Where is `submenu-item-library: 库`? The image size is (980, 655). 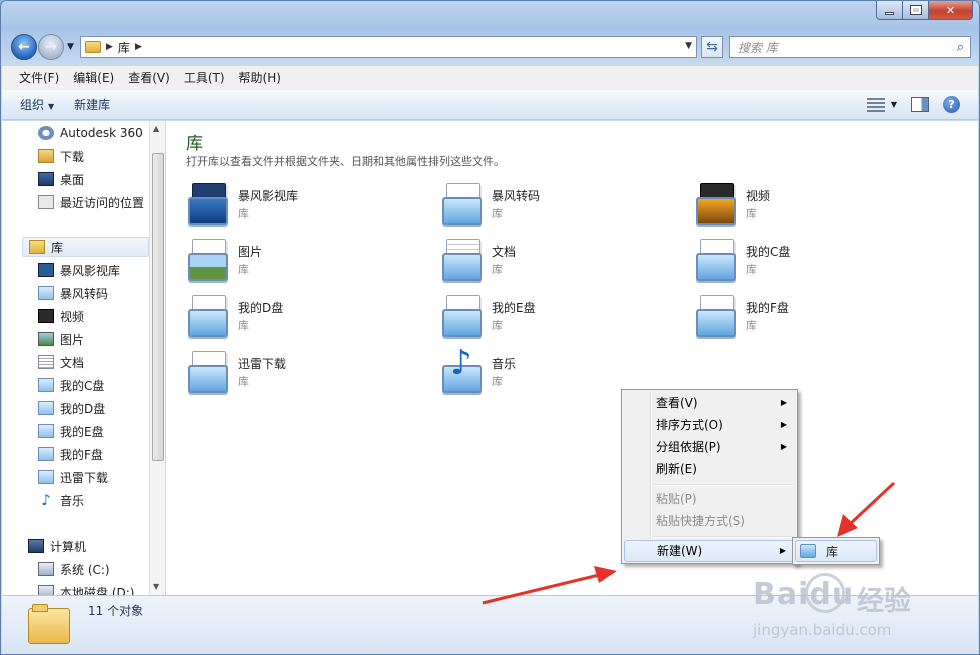 submenu-item-library: 库 is located at coordinates (836, 551).